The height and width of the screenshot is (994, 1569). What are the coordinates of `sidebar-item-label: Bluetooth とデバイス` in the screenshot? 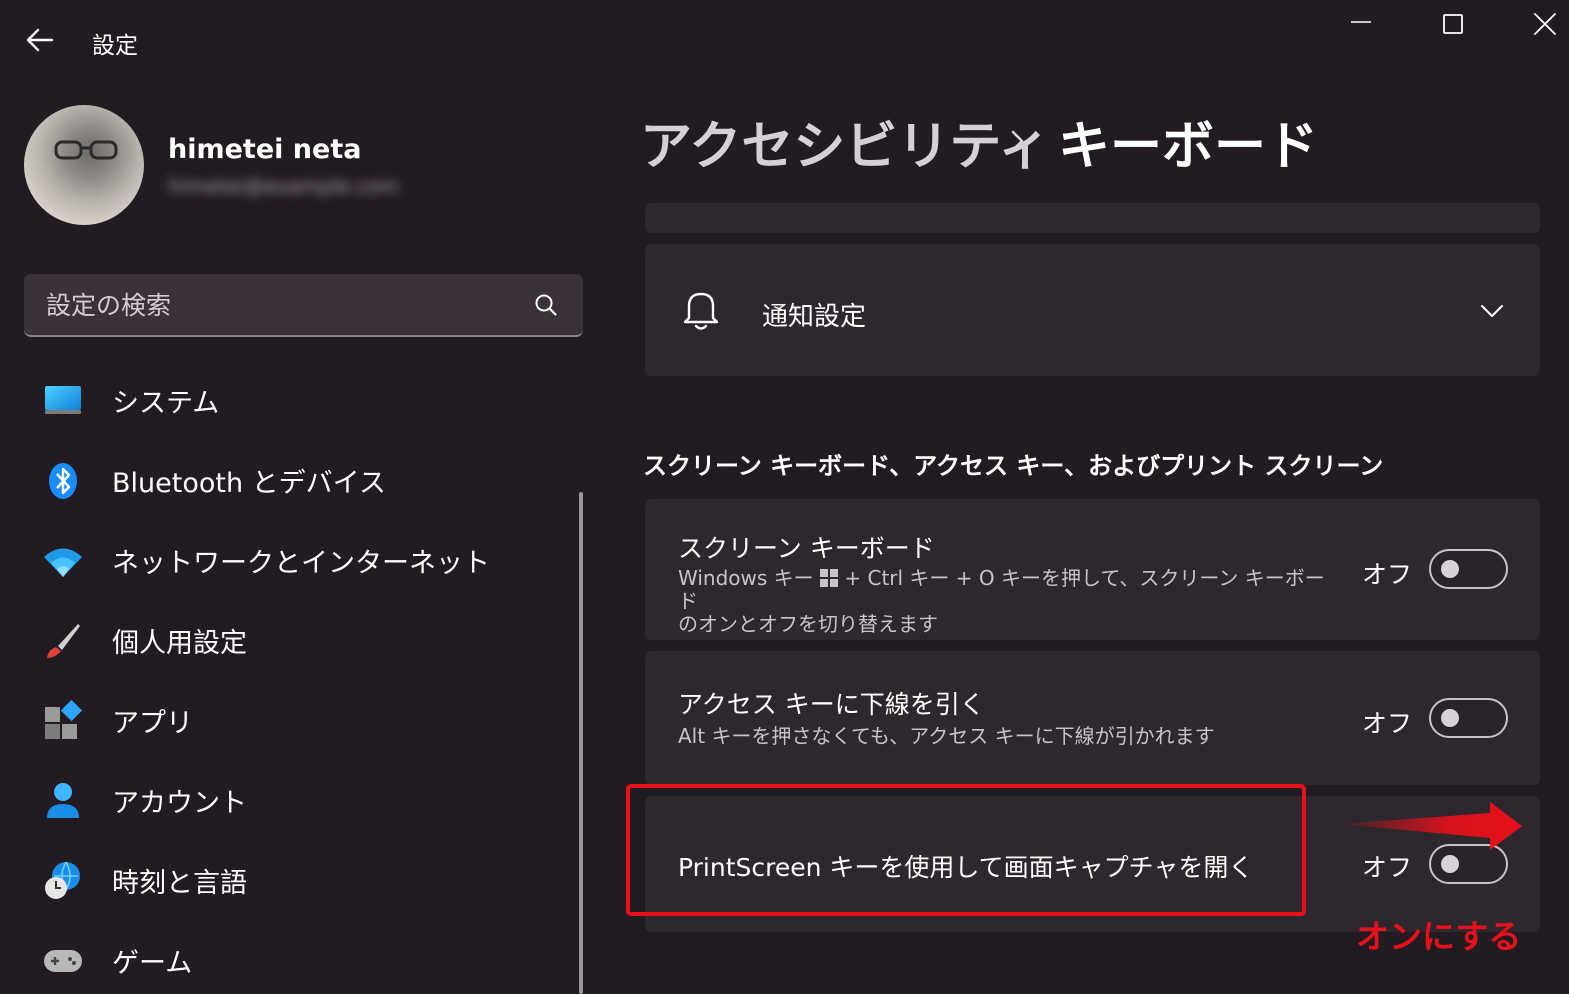 It's located at (249, 483).